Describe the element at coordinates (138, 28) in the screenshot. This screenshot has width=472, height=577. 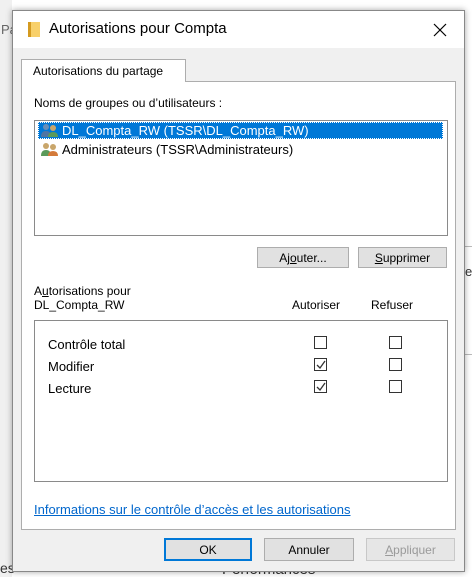
I see `dialog-title: Autorisations pour Compta` at that location.